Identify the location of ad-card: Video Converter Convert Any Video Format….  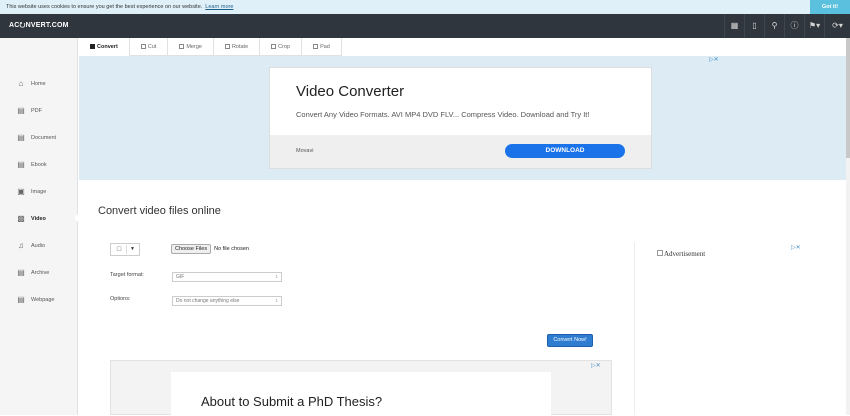
(460, 118).